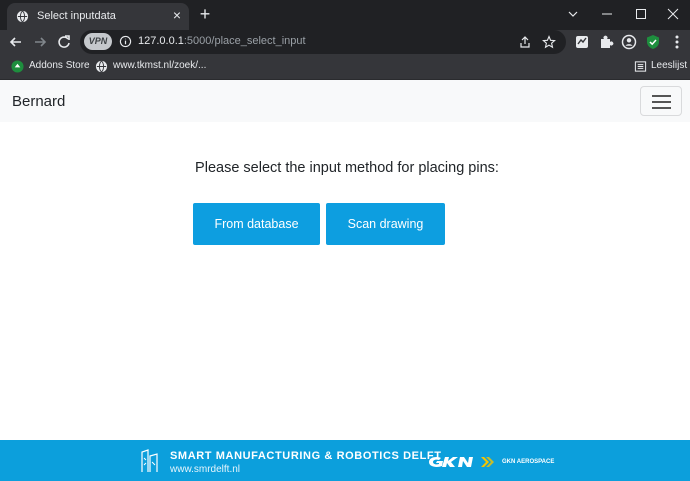 The height and width of the screenshot is (481, 690). I want to click on puzzle-icon, so click(606, 42).